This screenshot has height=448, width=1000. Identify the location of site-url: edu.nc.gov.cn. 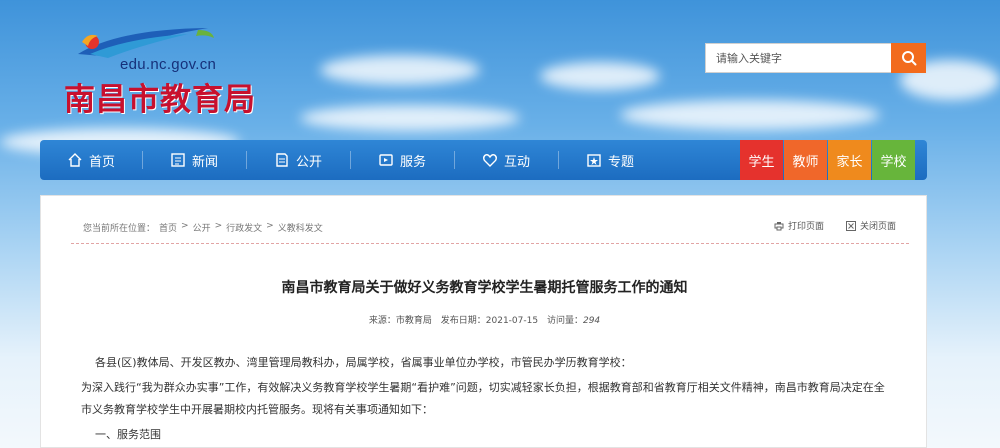
(168, 64).